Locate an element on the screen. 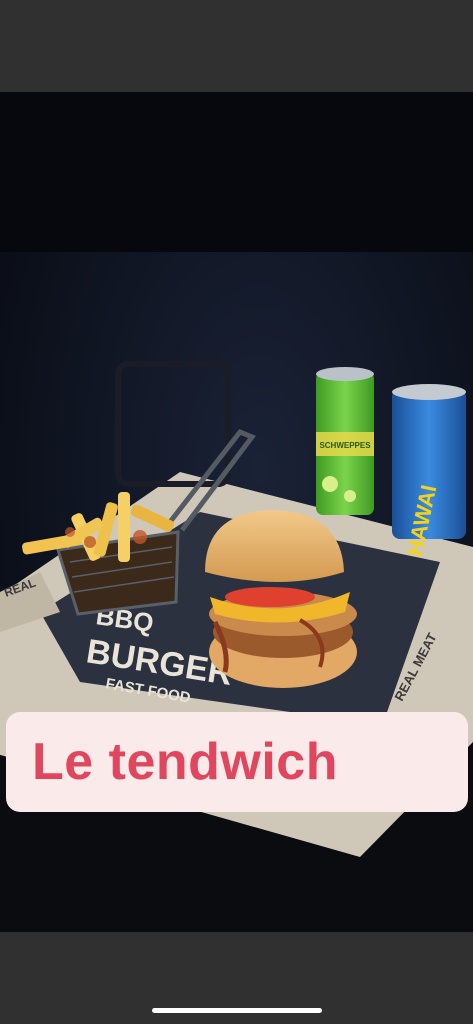 The image size is (473, 1024). top-letterbox-bar is located at coordinates (236, 46).